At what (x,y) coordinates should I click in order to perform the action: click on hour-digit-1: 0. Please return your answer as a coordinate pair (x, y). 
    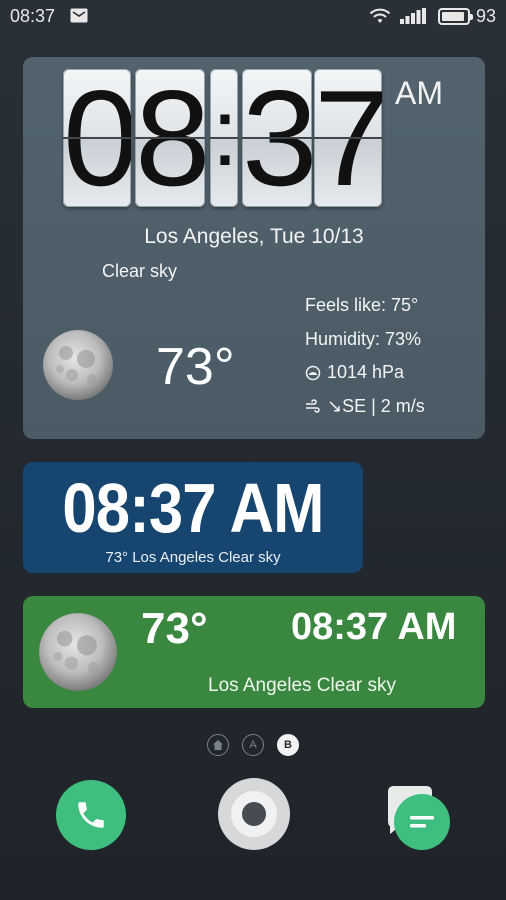
    Looking at the image, I should click on (97, 138).